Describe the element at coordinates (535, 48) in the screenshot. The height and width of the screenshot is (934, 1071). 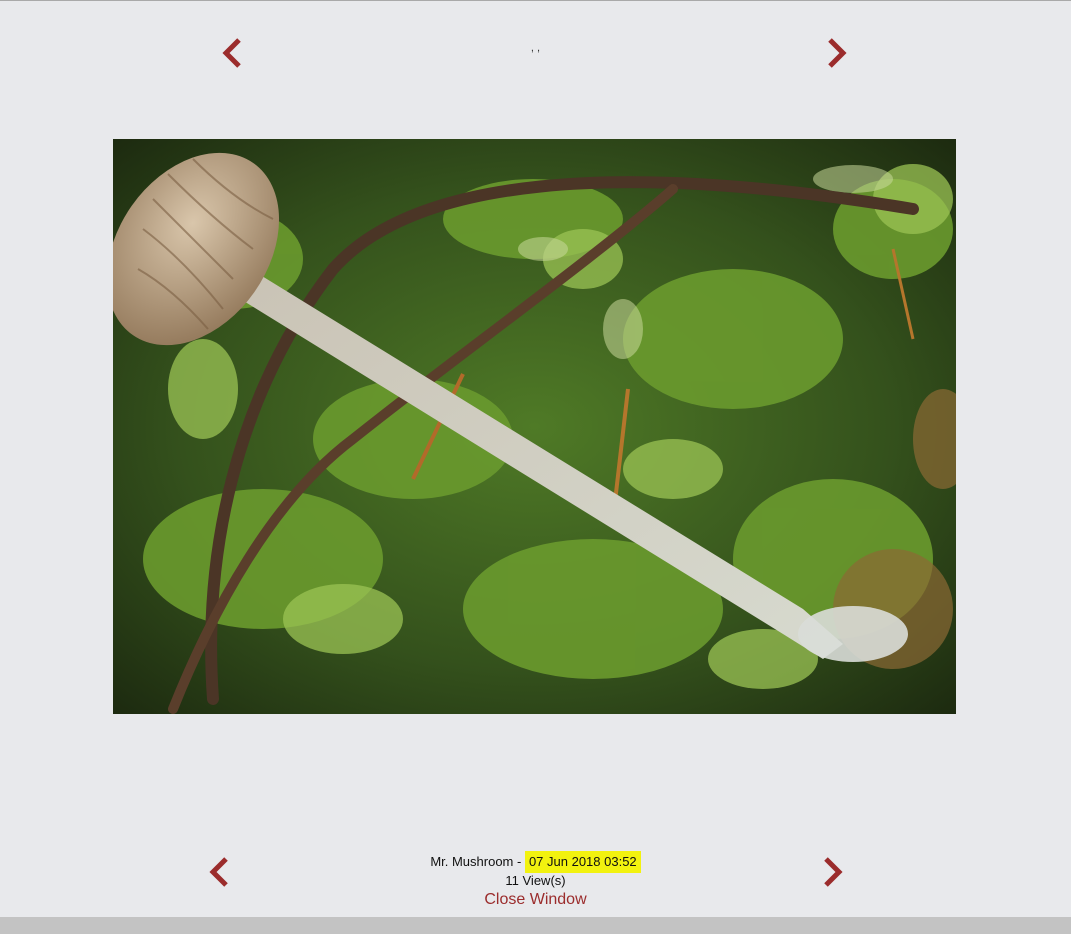
I see `image-caption: , ,` at that location.